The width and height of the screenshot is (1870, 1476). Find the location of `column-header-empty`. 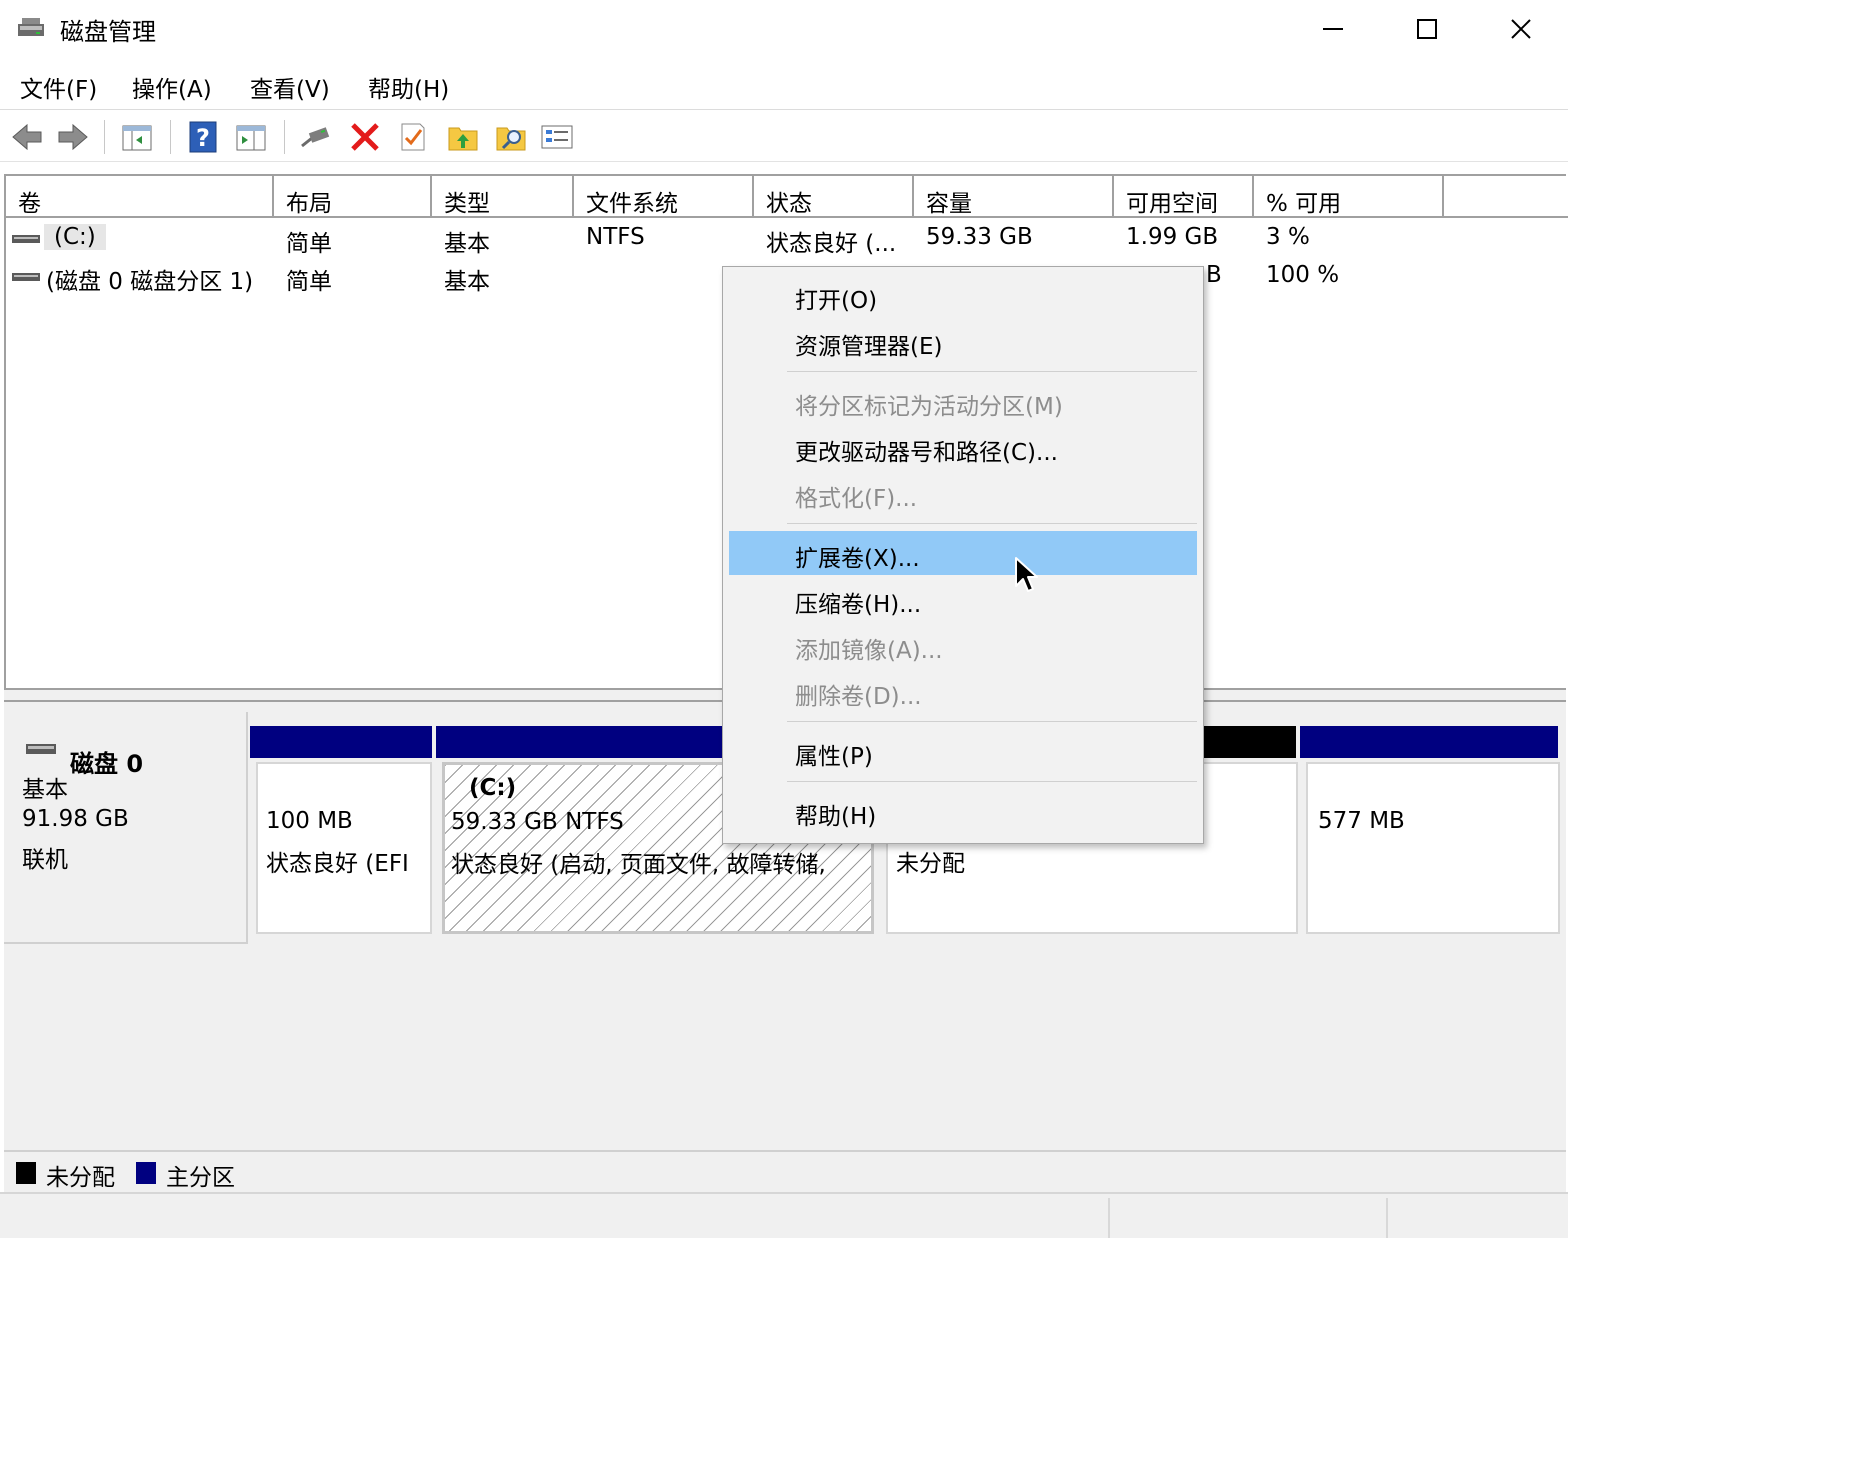

column-header-empty is located at coordinates (1506, 197).